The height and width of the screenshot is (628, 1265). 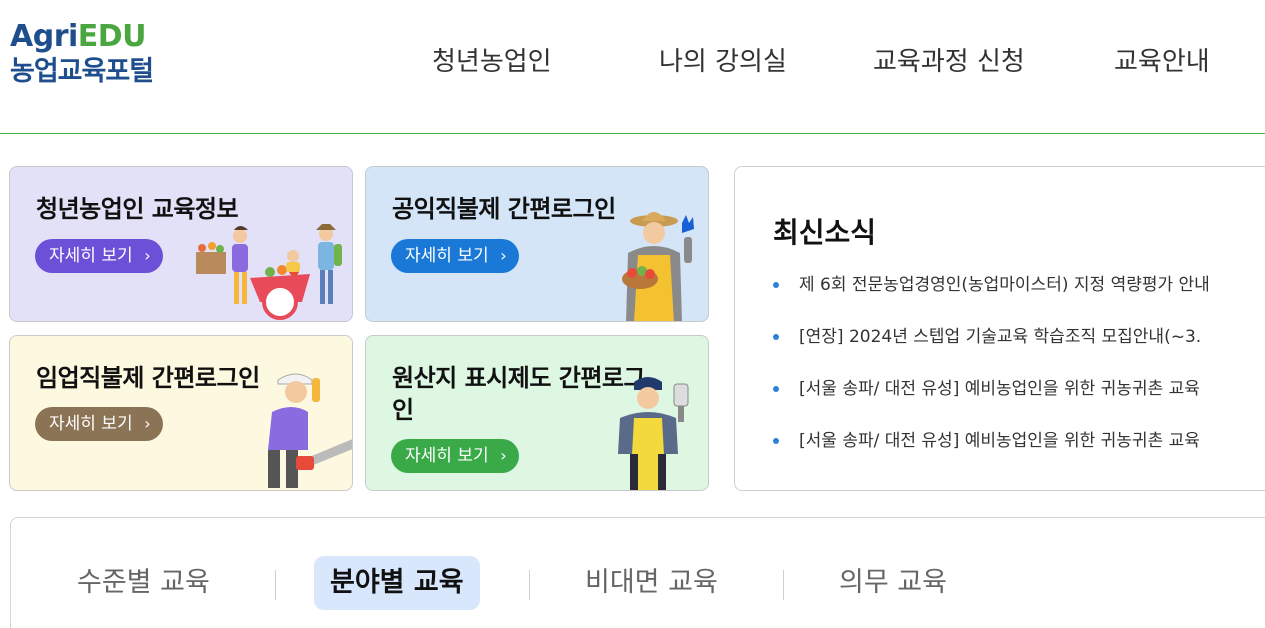 What do you see at coordinates (949, 62) in the screenshot?
I see `nav-course-application: 교육과정 신청` at bounding box center [949, 62].